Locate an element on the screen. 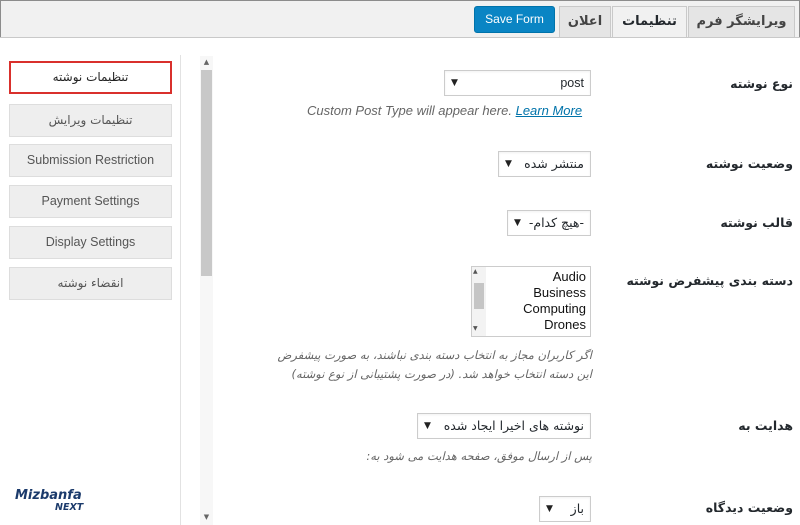  tab-settings: تنظیمات is located at coordinates (649, 22).